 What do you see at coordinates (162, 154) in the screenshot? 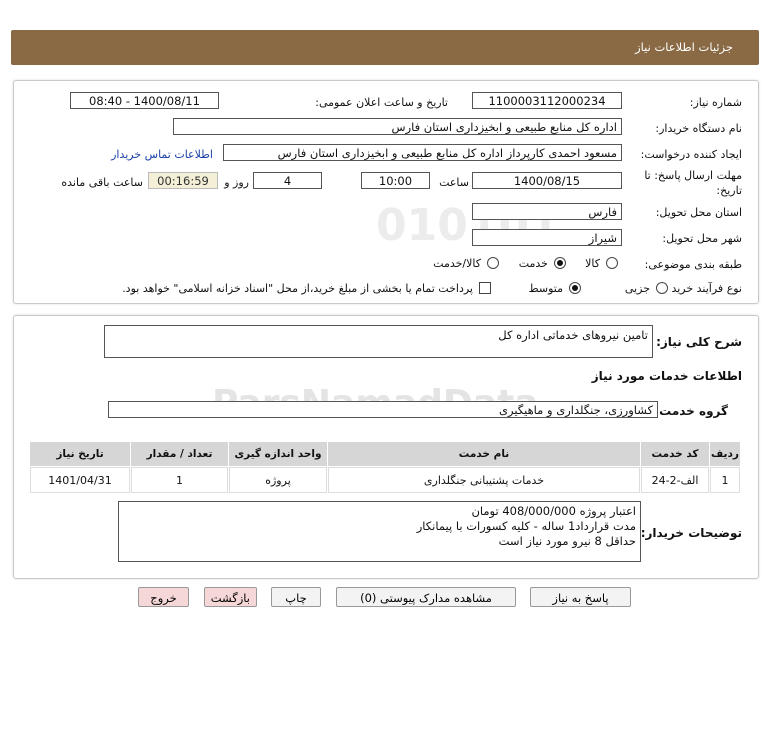
I see `buyer-contact-link: اطلاعات تماس خریدار` at bounding box center [162, 154].